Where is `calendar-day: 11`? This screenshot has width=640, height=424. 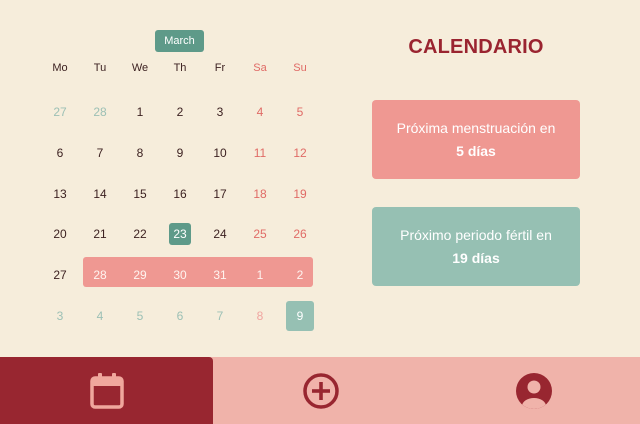
calendar-day: 11 is located at coordinates (260, 153).